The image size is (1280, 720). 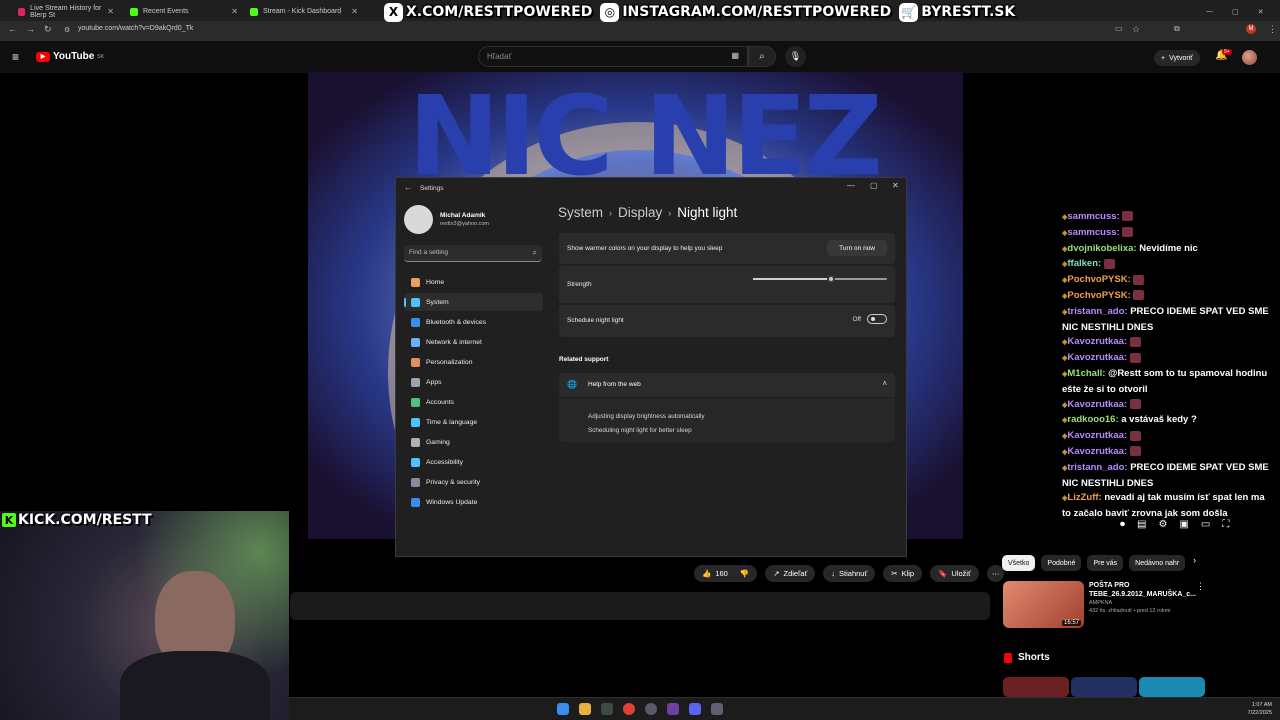 I want to click on search-icon: ⌕, so click(x=535, y=253).